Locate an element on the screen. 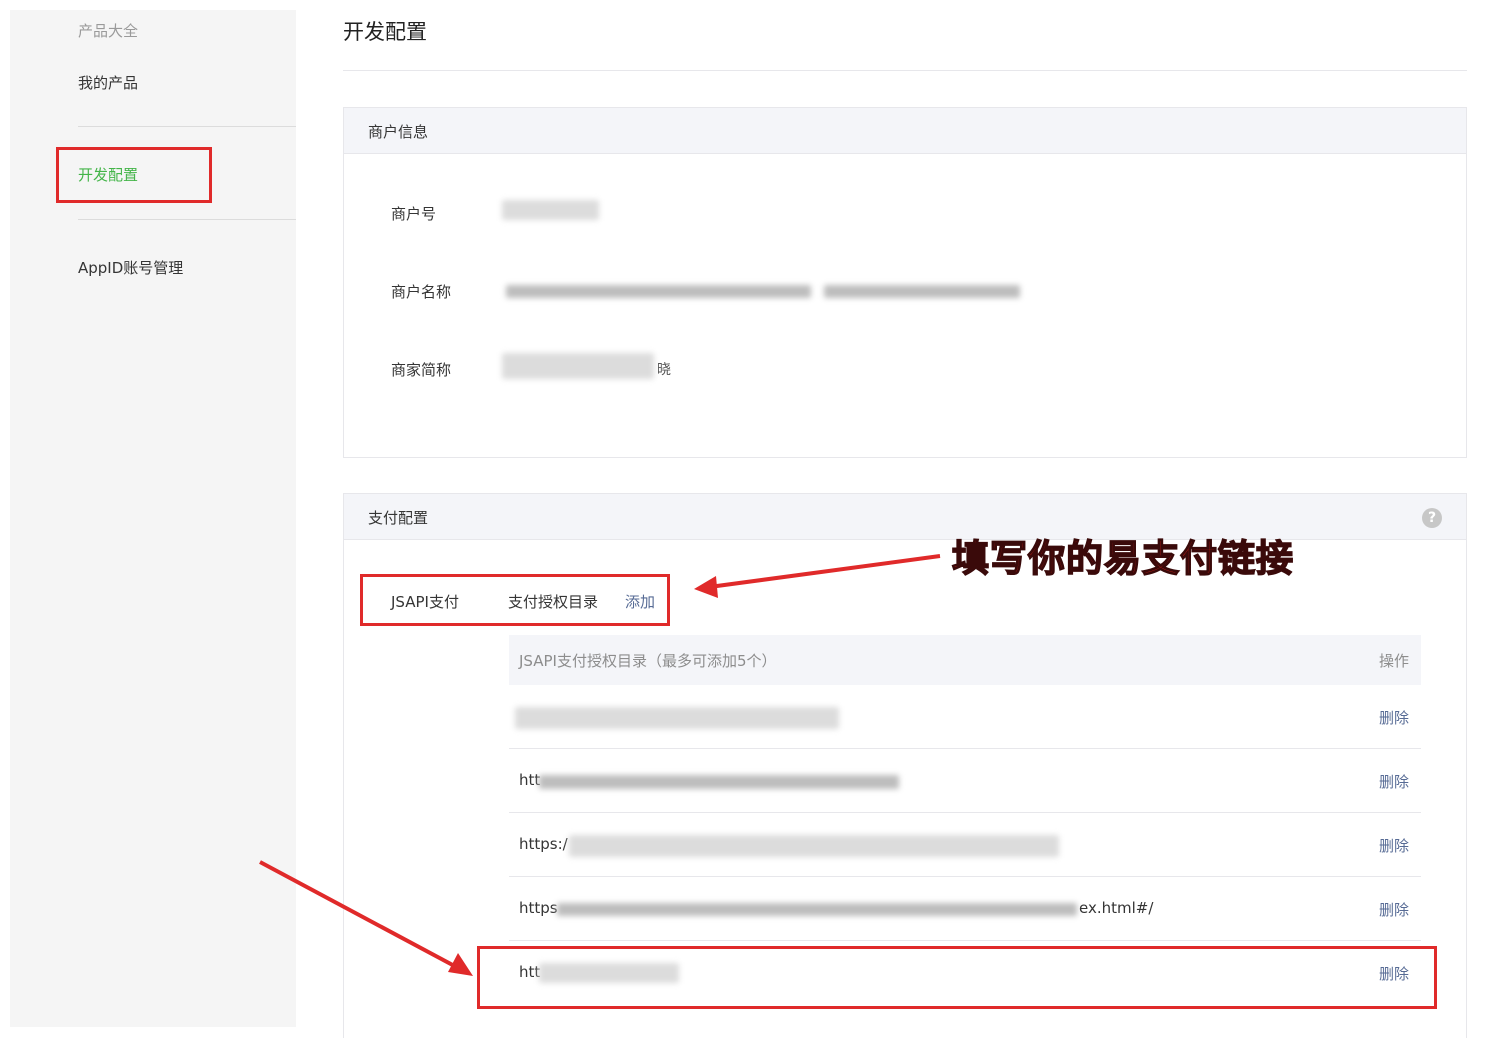 The width and height of the screenshot is (1504, 1038). merchant-short-name-tail: 晓 is located at coordinates (664, 370).